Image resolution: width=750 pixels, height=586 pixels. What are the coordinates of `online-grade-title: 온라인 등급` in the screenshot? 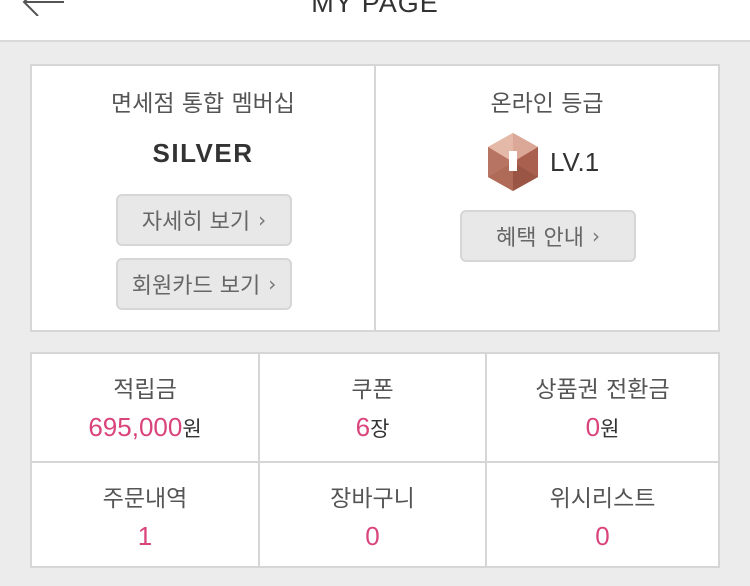 It's located at (547, 104).